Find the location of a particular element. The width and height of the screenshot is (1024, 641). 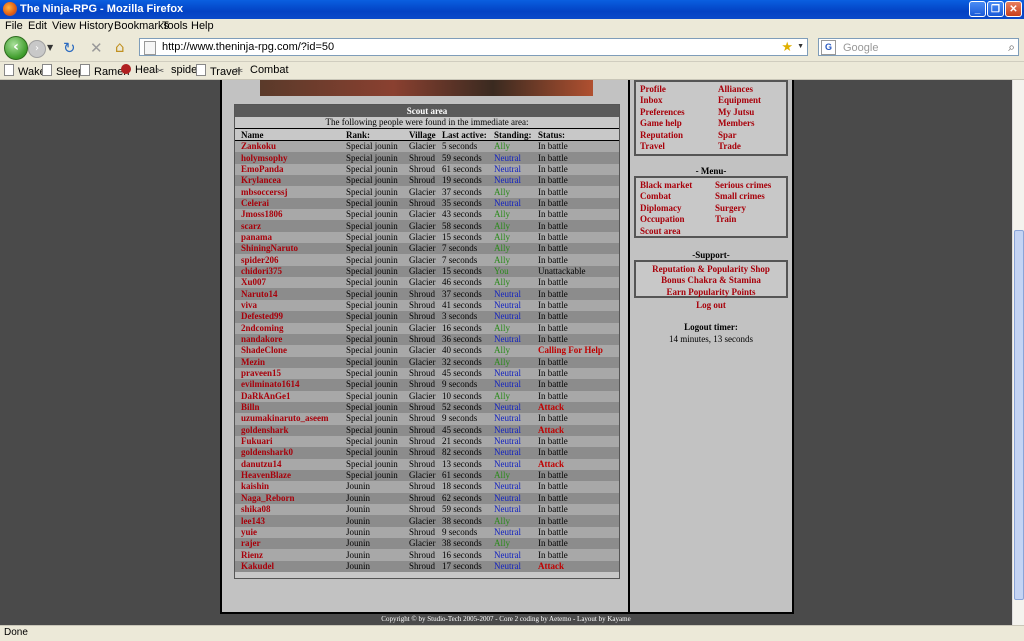

menu-link-small-crimes: Small crimes is located at coordinates (743, 196).